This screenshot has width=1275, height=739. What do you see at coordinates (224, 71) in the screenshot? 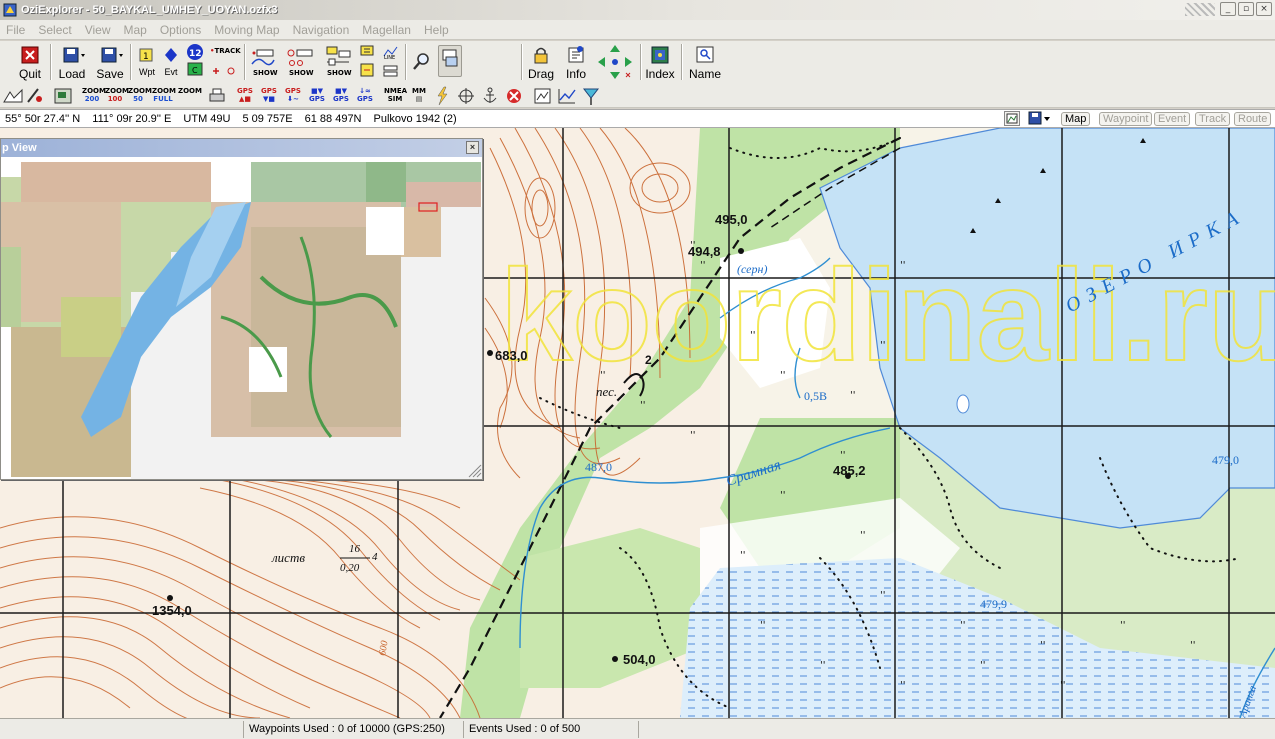
I see `track-add-button` at bounding box center [224, 71].